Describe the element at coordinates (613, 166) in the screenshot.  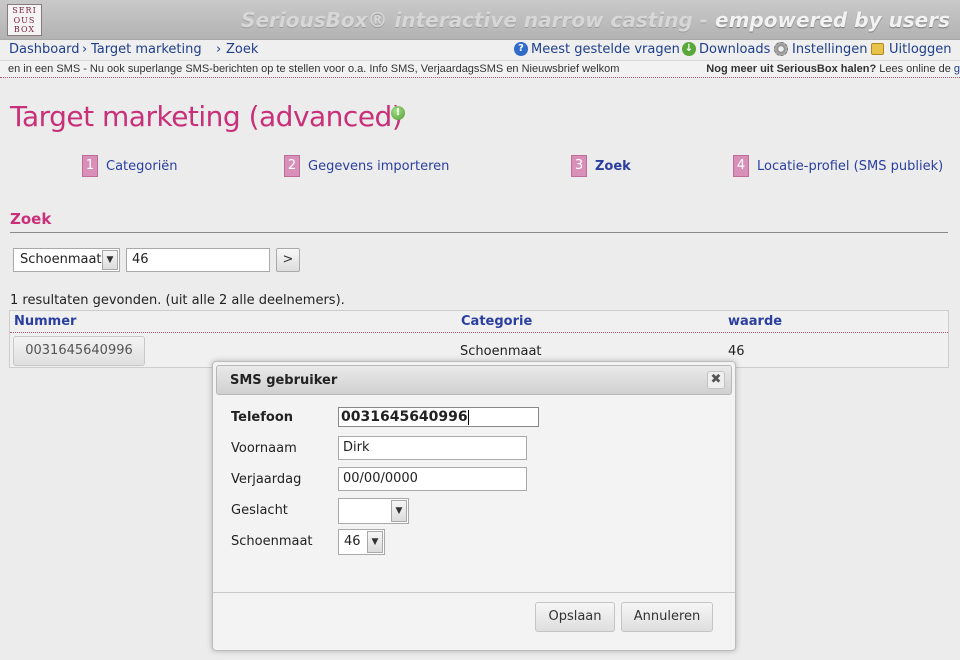
I see `step-label: Zoek` at that location.